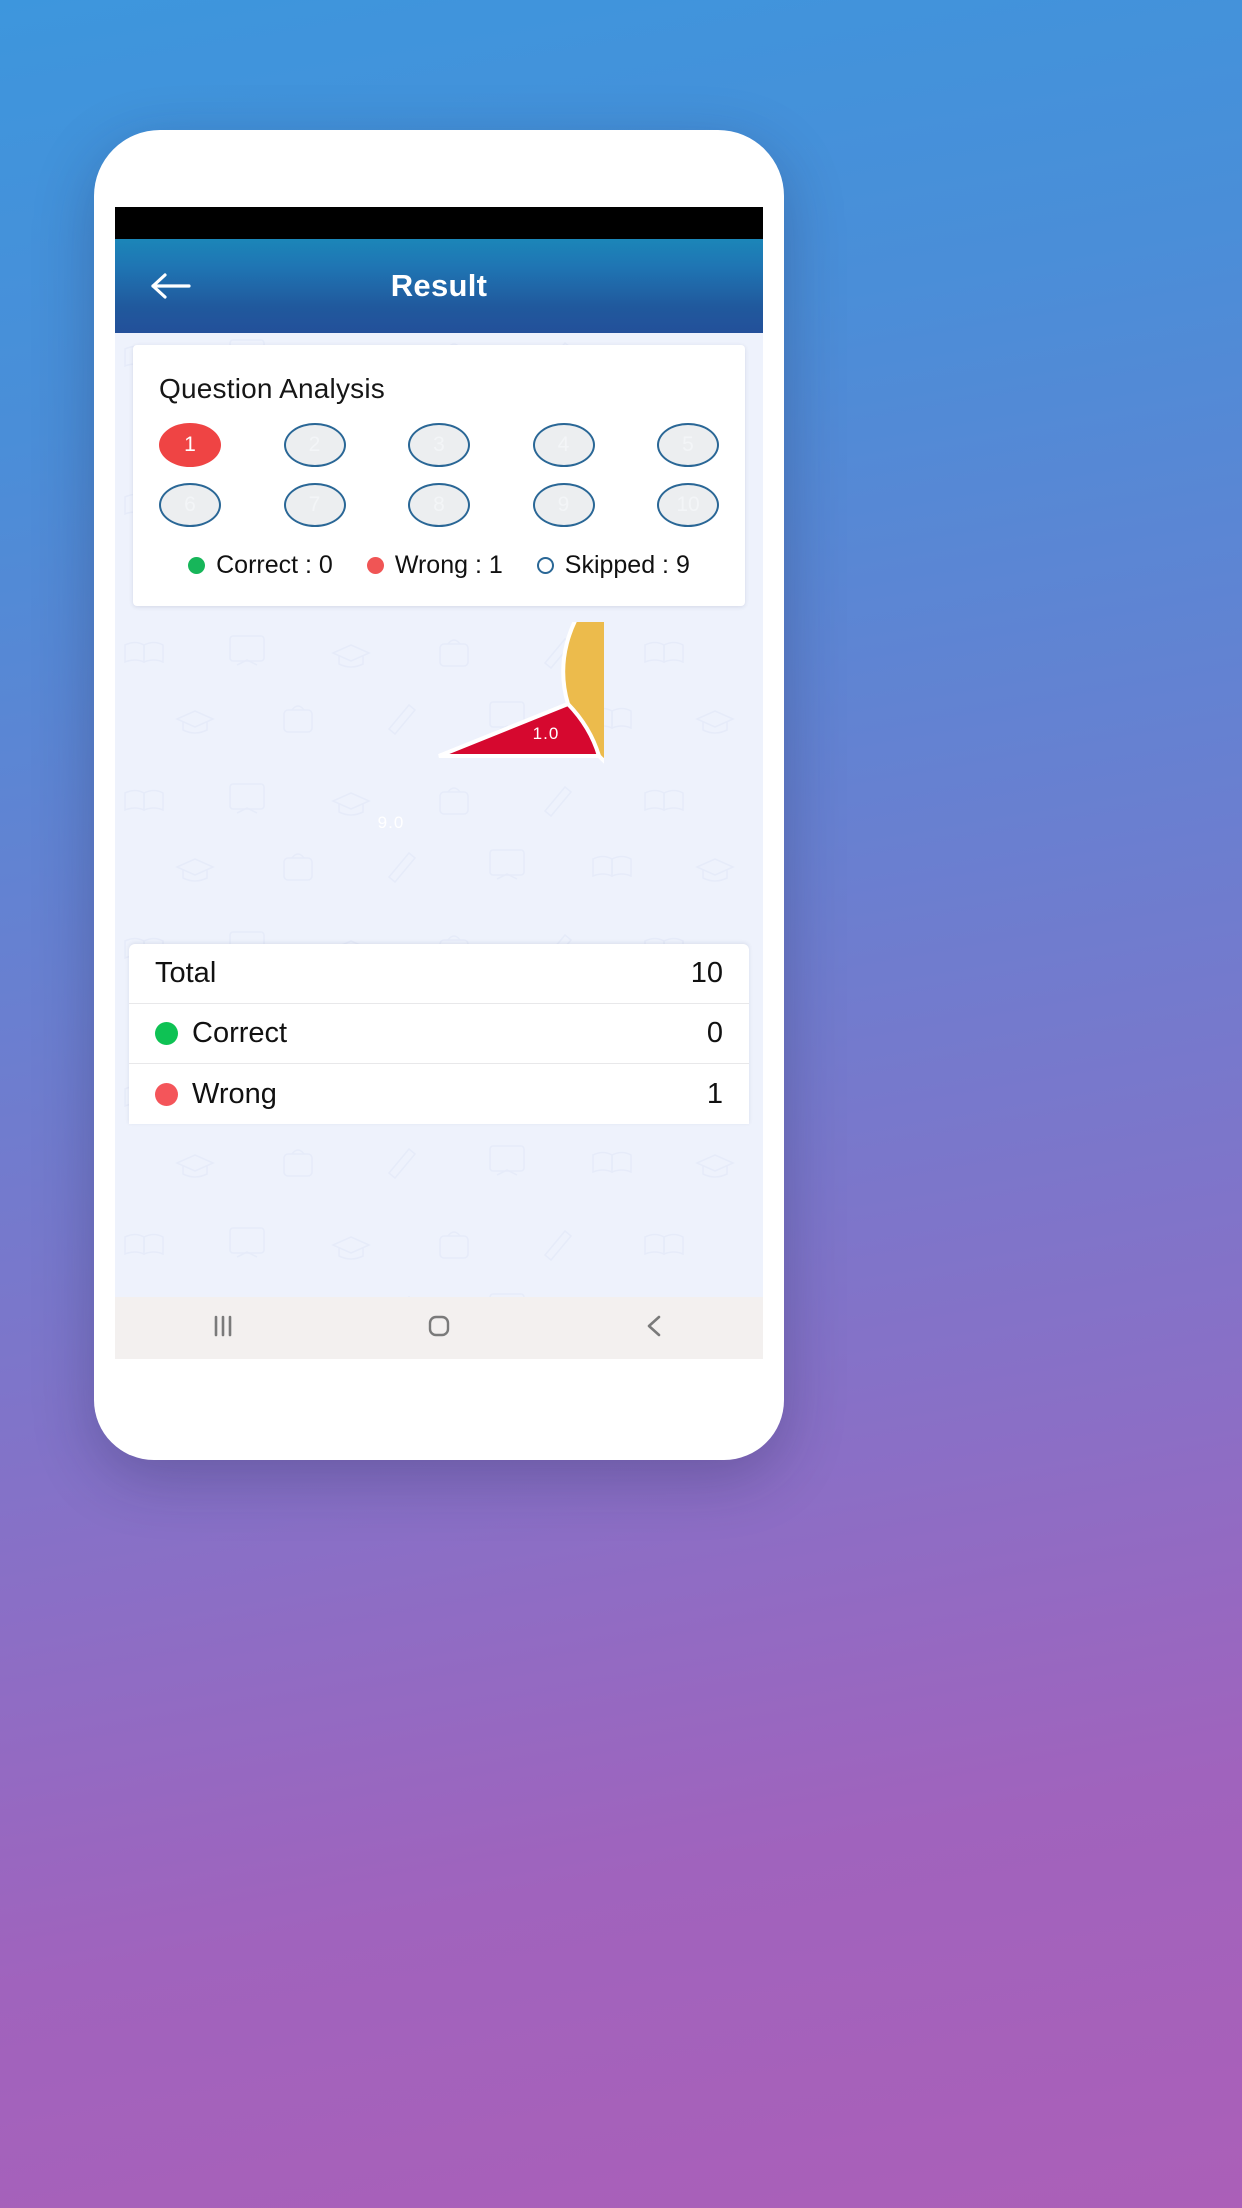 The height and width of the screenshot is (2208, 1242). I want to click on pie-label-wrong: 1.0, so click(546, 733).